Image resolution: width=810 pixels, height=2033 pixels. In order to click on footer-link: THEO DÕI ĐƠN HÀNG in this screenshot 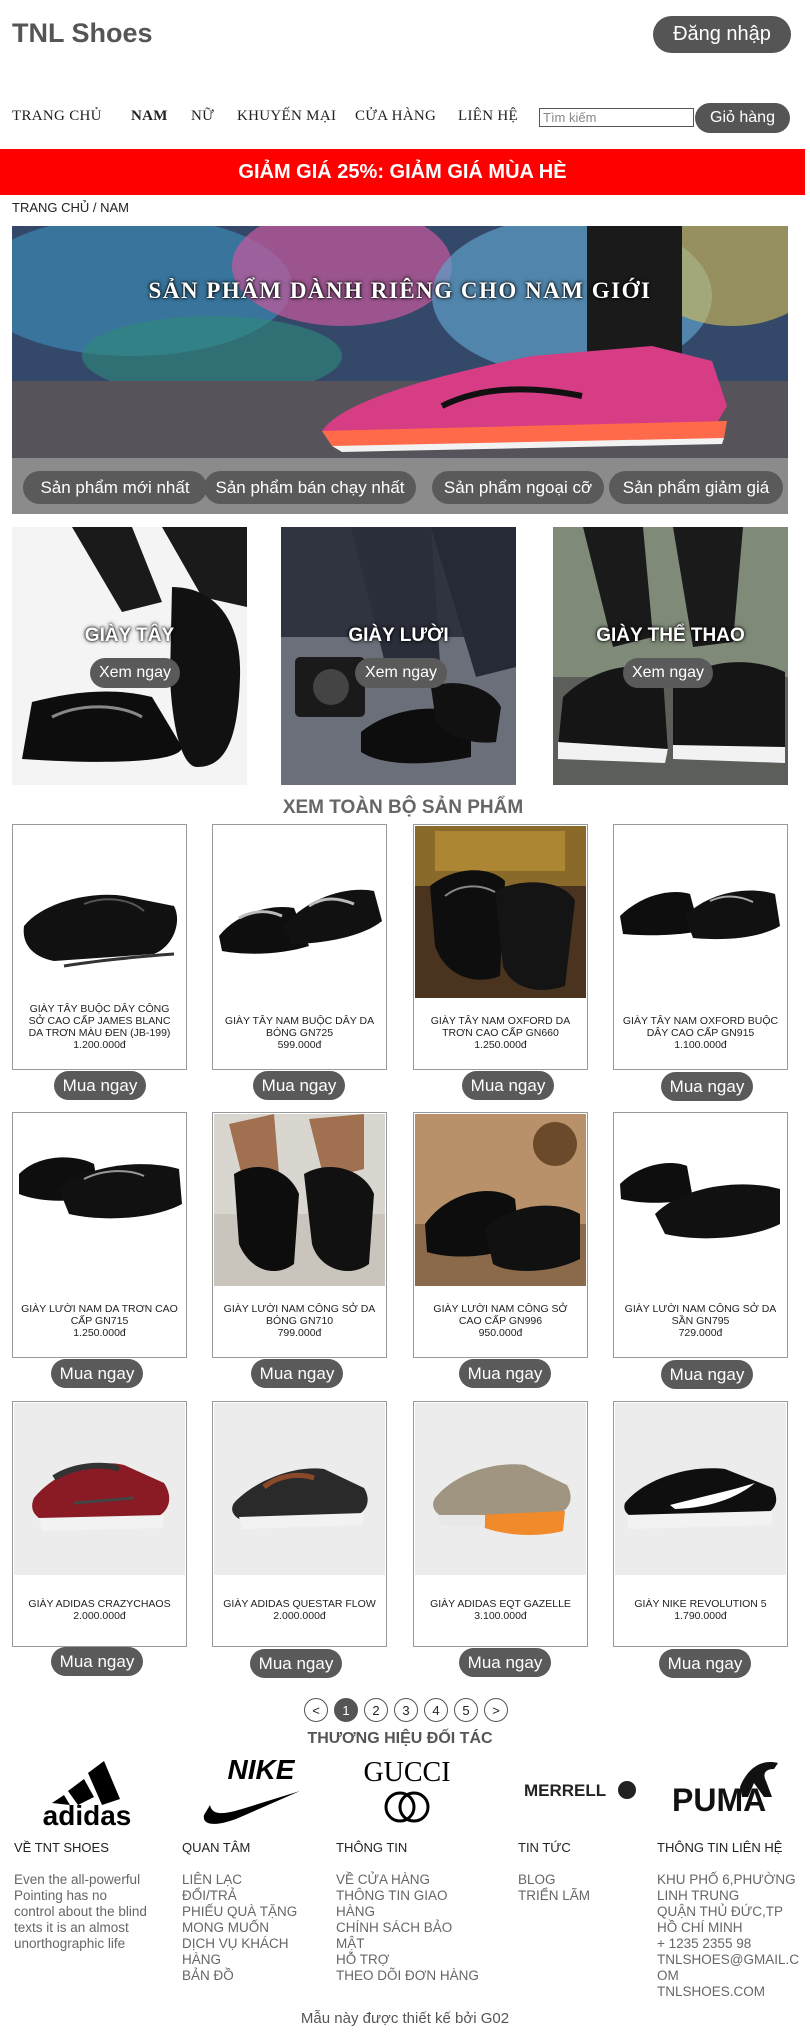, I will do `click(407, 1976)`.